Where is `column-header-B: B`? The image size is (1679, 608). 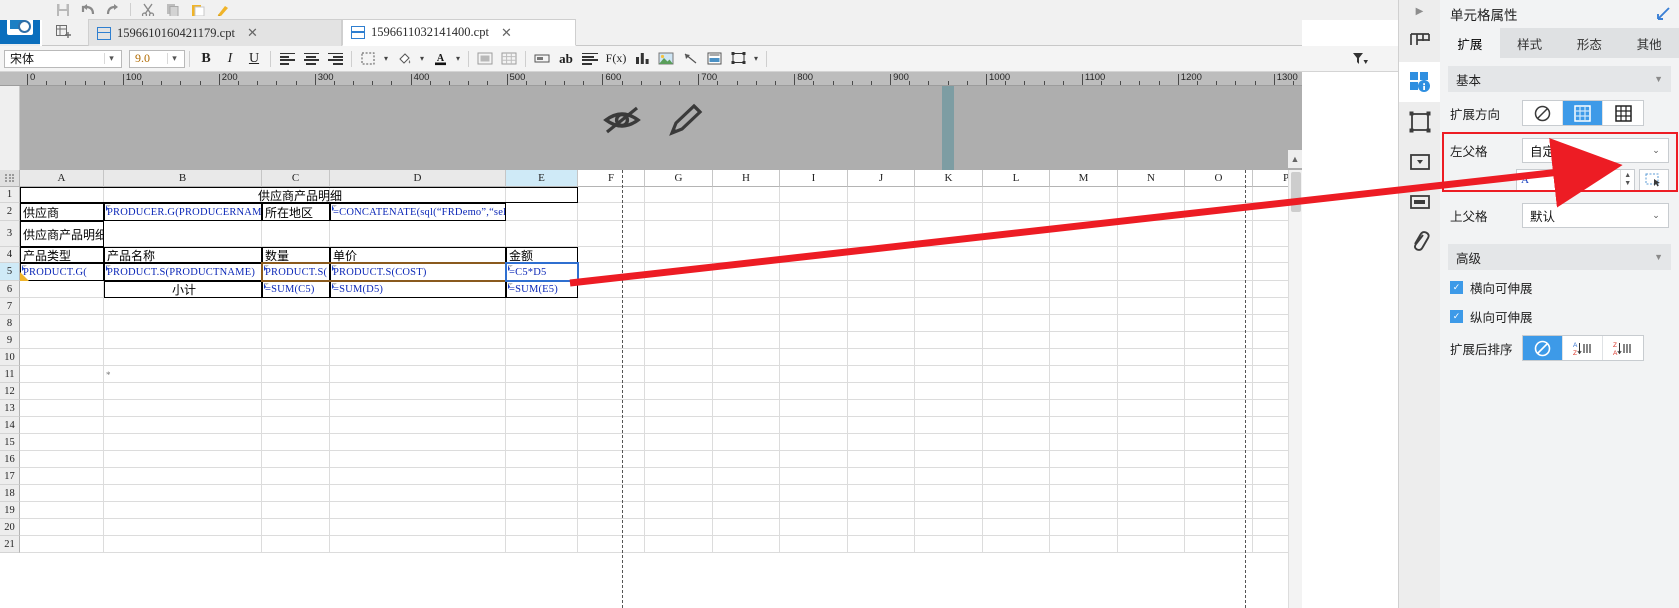 column-header-B: B is located at coordinates (183, 178).